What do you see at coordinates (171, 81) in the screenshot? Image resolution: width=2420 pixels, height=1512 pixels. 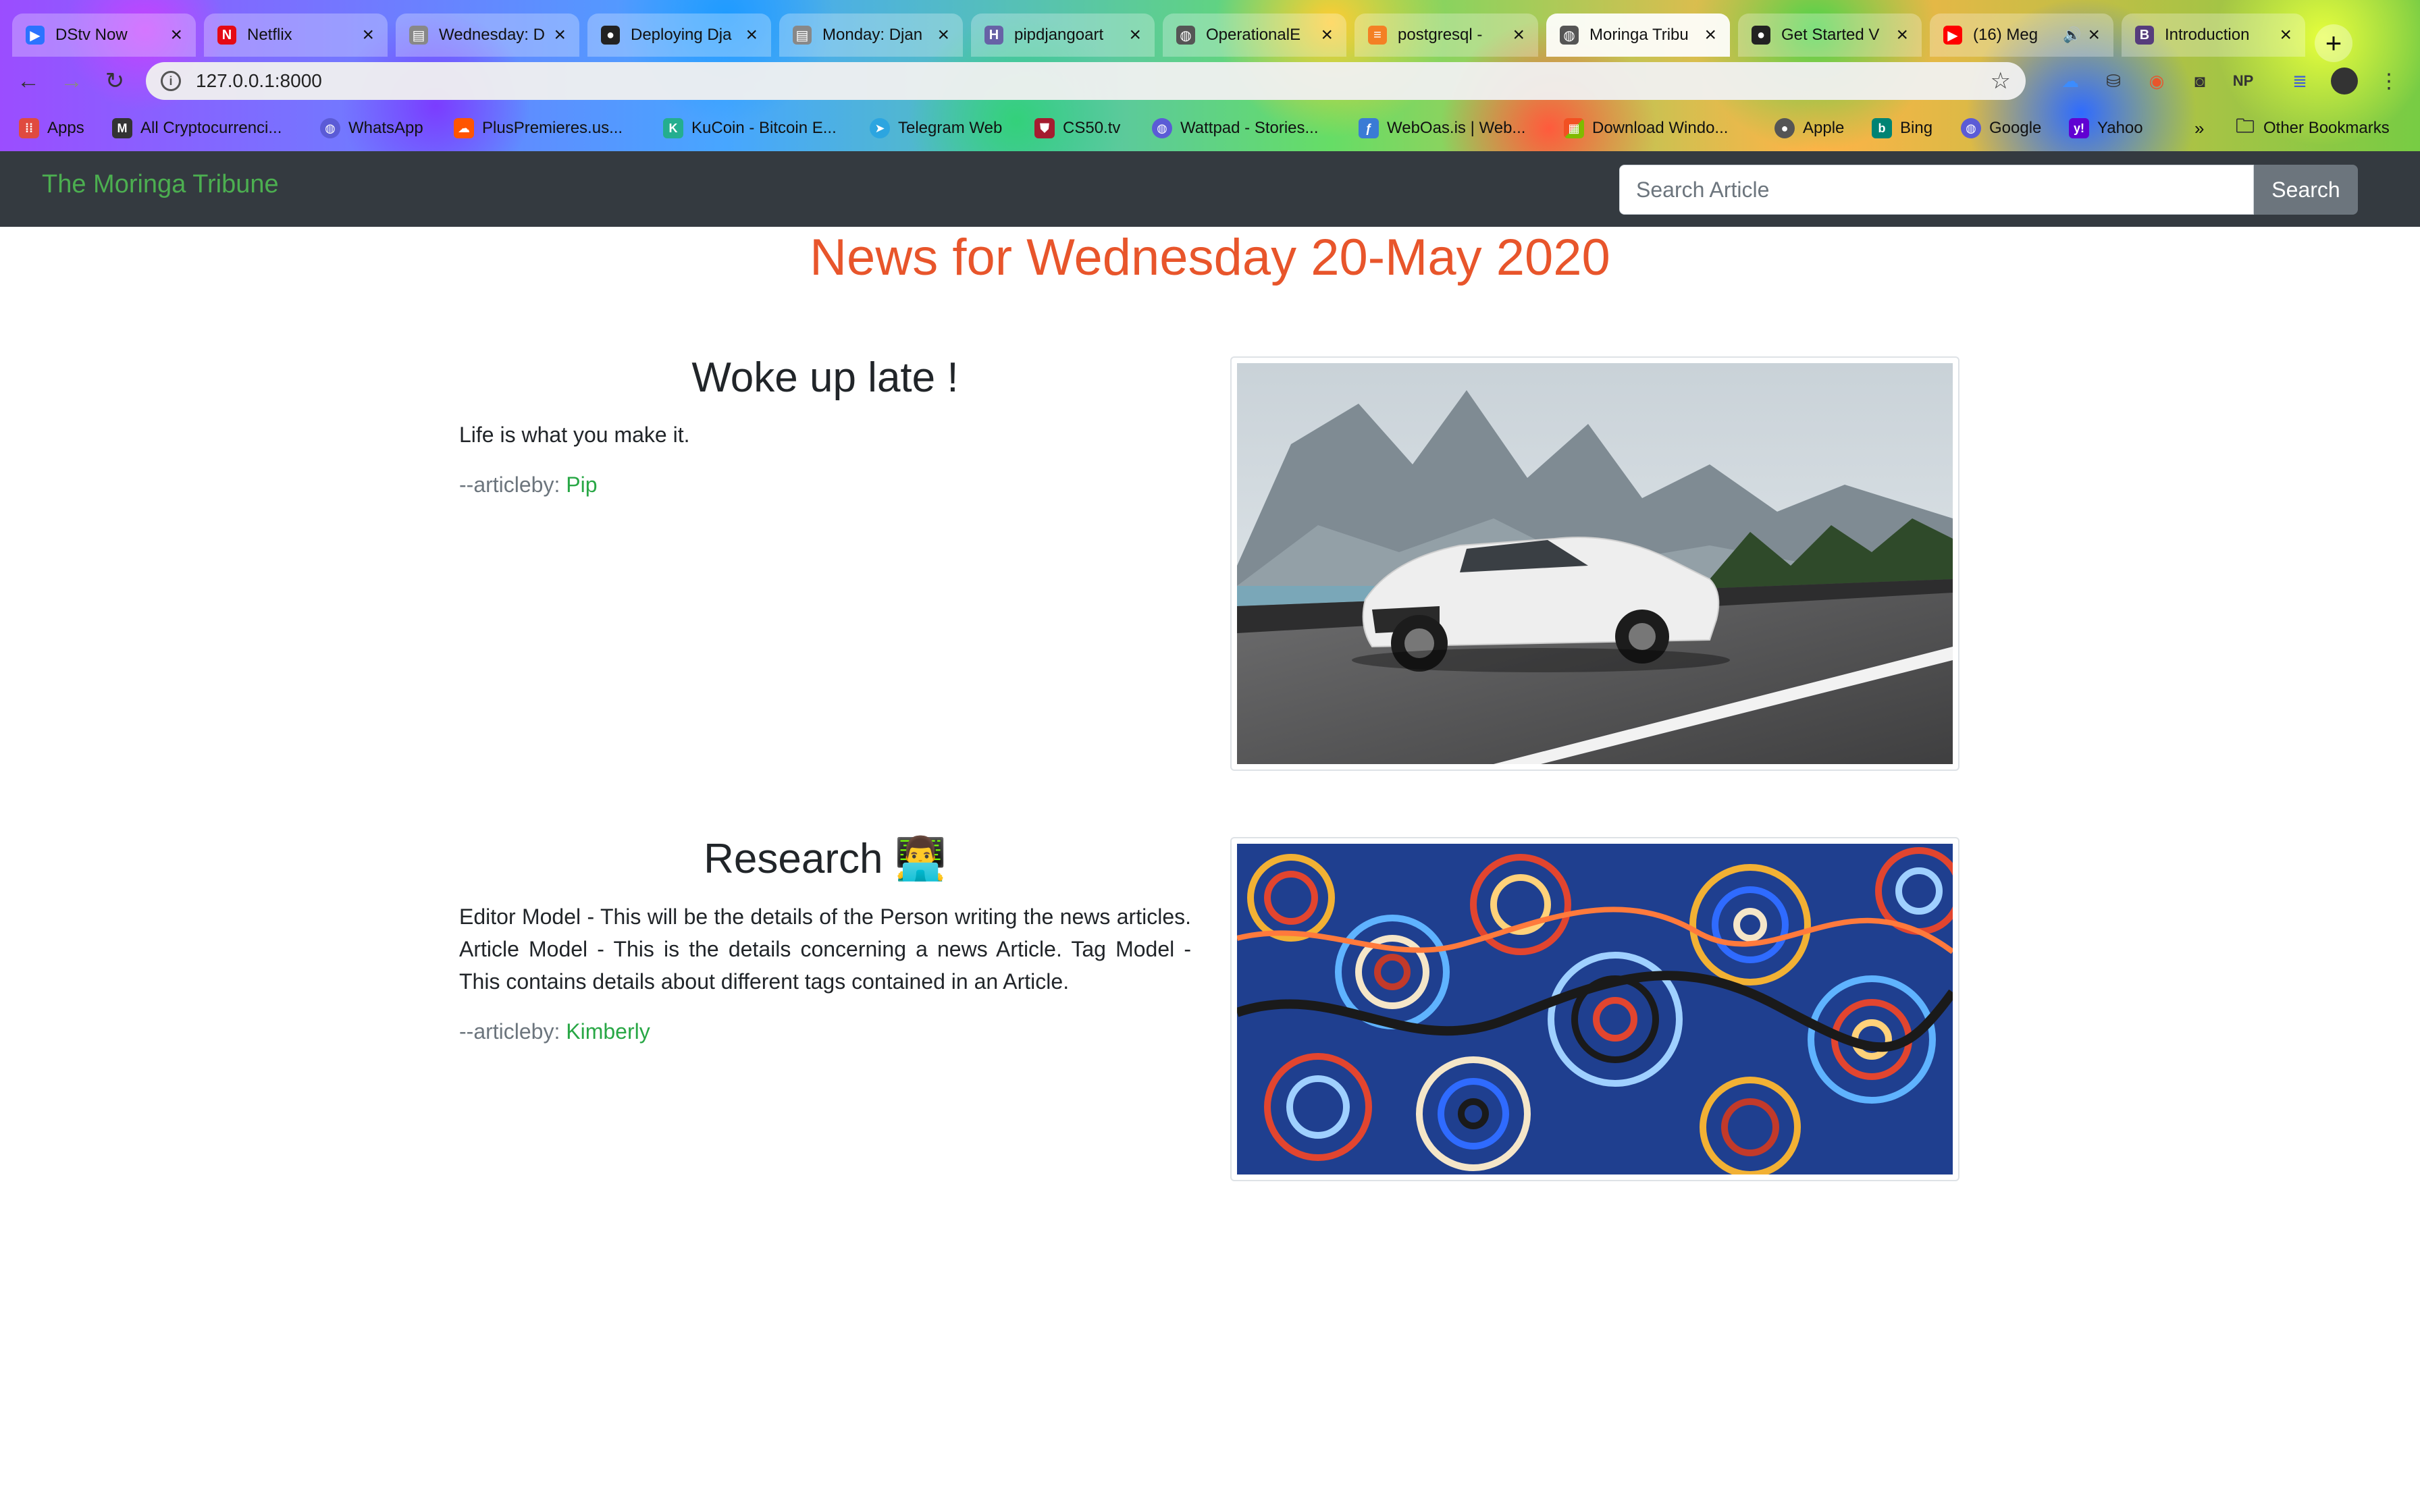 I see `site-info-icon: i` at bounding box center [171, 81].